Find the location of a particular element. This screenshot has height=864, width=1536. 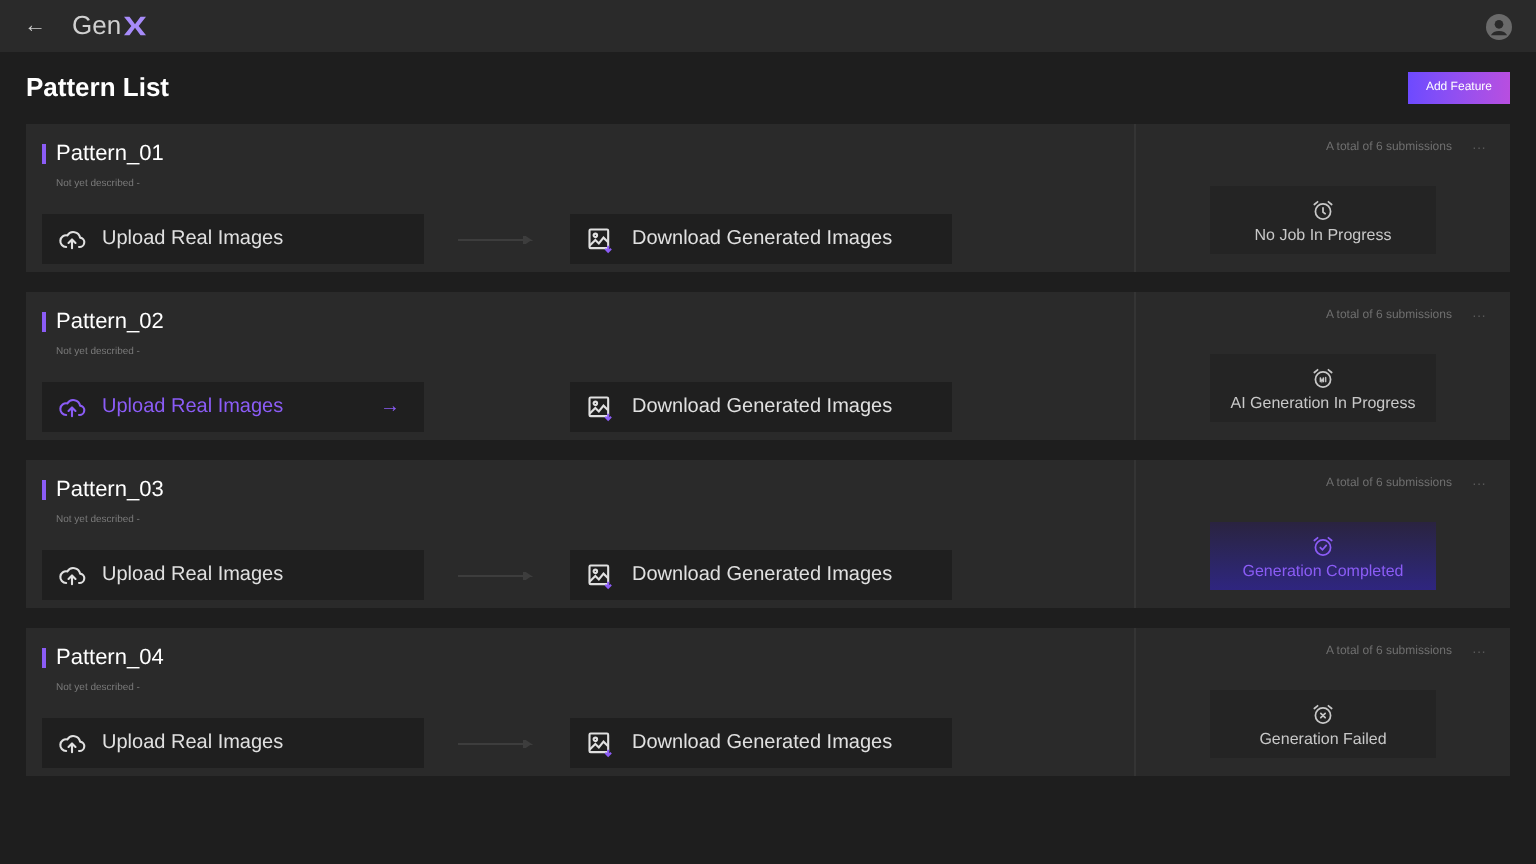

user-avatar-icon is located at coordinates (1499, 26).